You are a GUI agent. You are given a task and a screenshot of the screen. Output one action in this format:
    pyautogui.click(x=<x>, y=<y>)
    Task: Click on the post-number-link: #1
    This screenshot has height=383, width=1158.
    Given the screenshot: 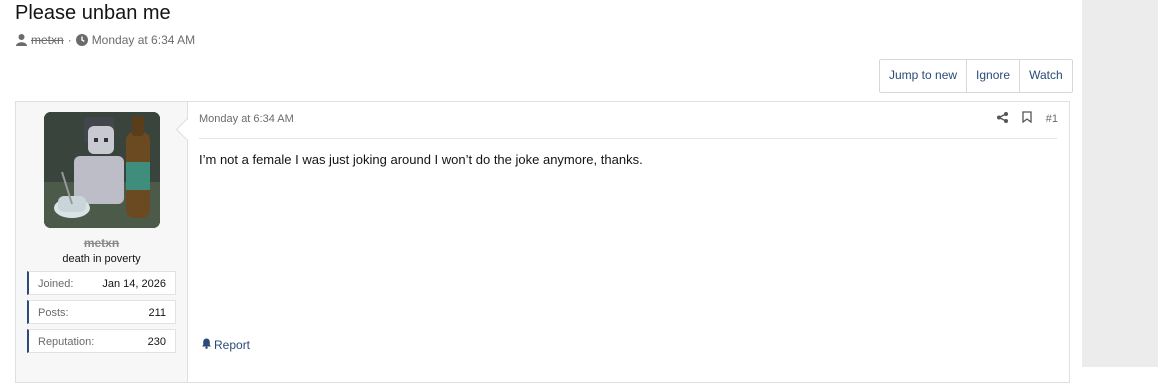 What is the action you would take?
    pyautogui.click(x=1052, y=119)
    